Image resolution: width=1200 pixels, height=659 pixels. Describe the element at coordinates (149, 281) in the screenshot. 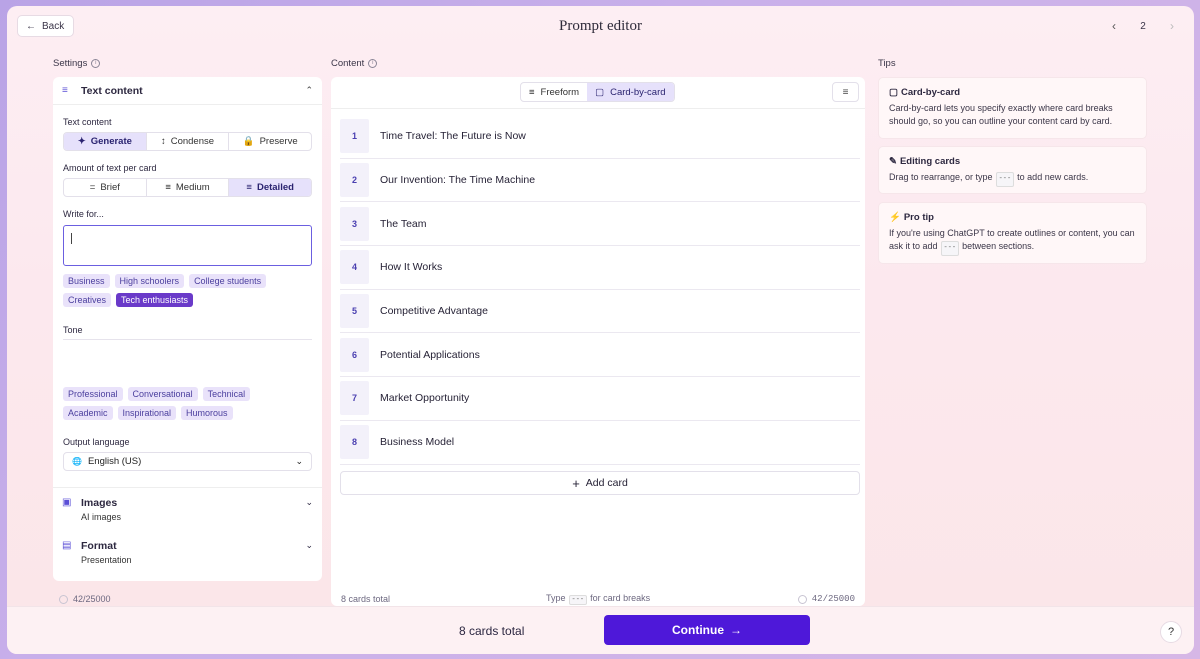

I see `tag-high-schoolers: High schoolers` at that location.